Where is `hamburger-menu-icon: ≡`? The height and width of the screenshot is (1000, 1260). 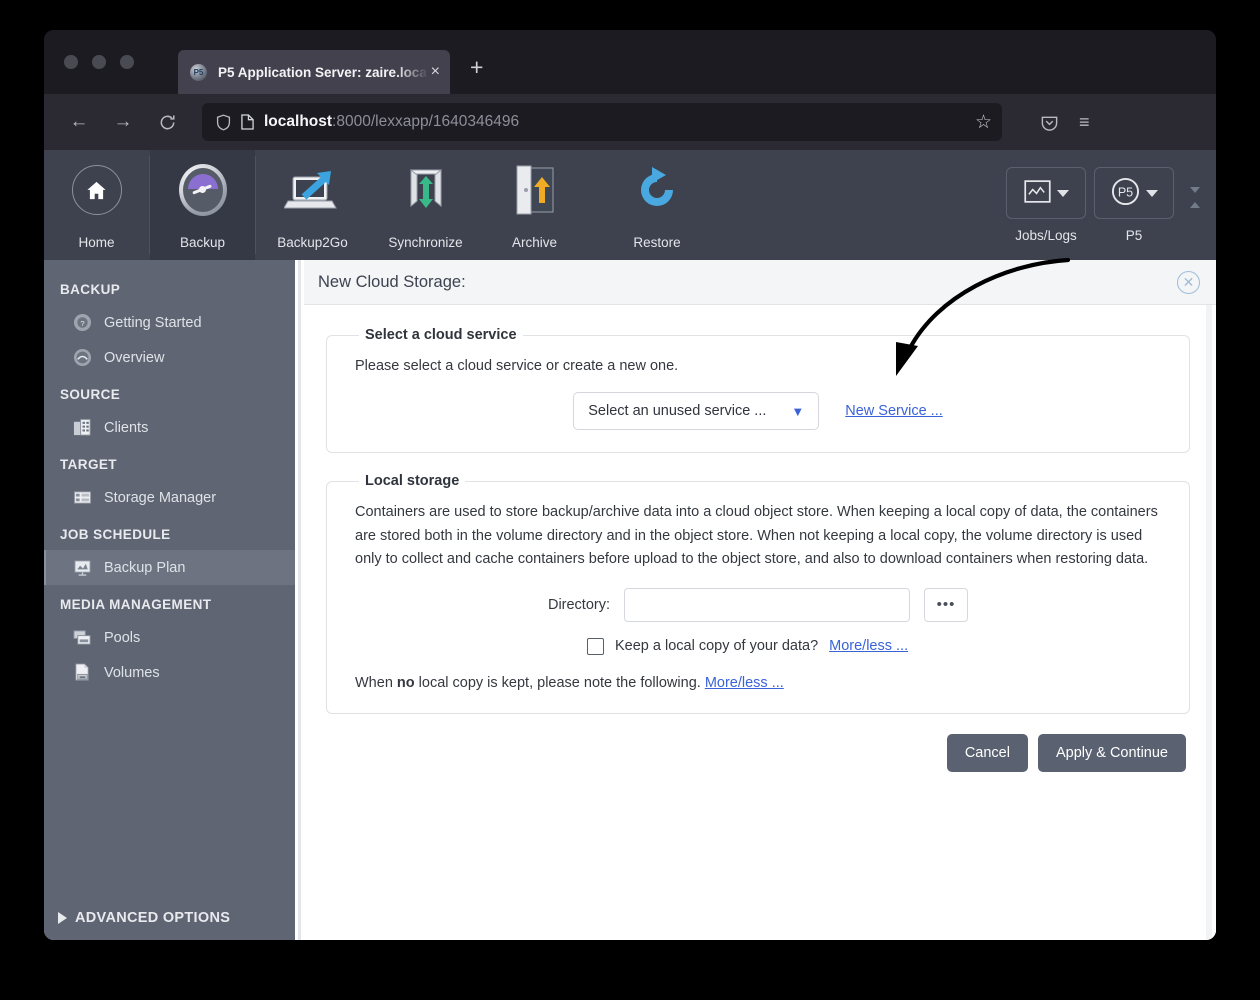 hamburger-menu-icon: ≡ is located at coordinates (1084, 122).